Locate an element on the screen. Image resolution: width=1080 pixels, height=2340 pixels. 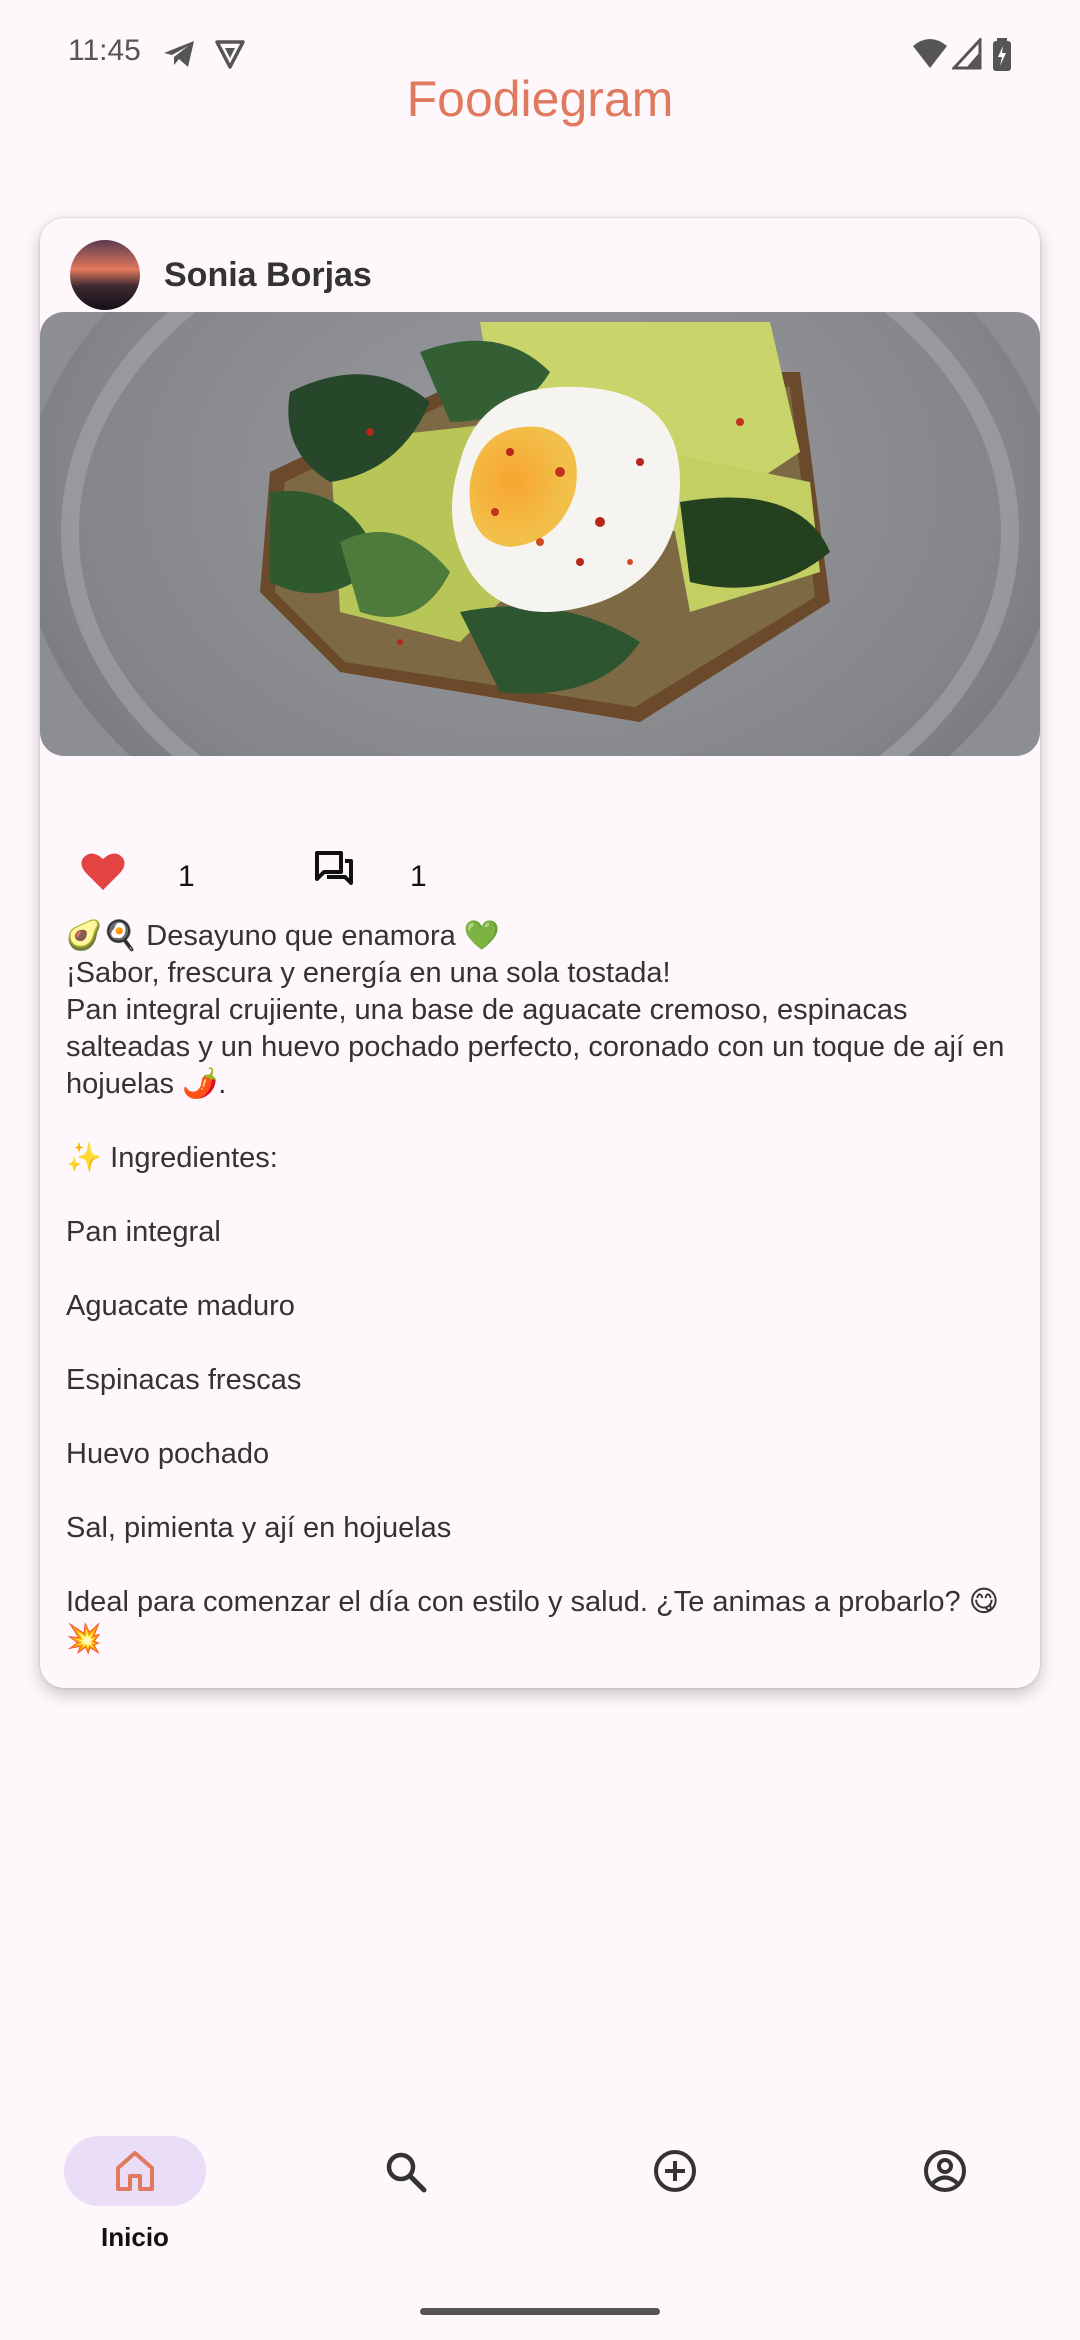
ingredient-item: Huevo pochado is located at coordinates (168, 1454).